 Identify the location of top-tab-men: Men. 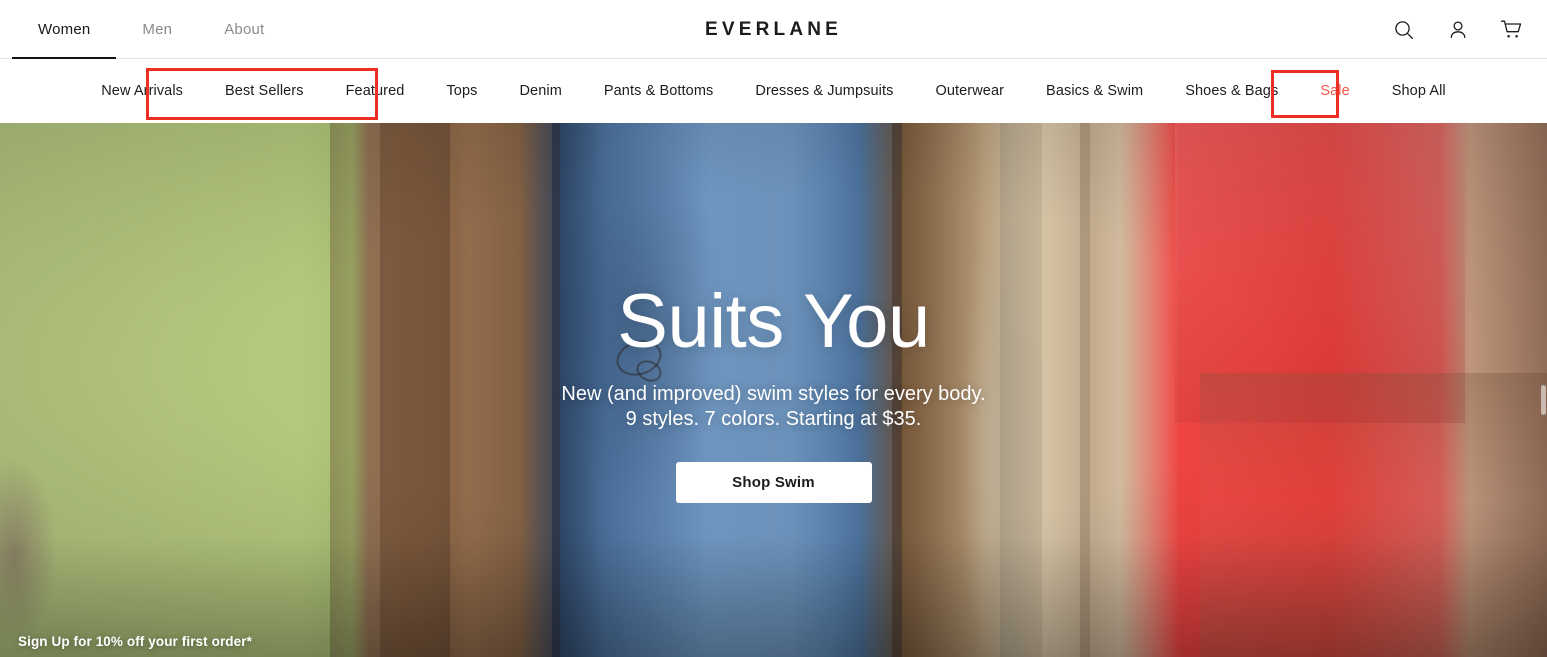
(157, 29).